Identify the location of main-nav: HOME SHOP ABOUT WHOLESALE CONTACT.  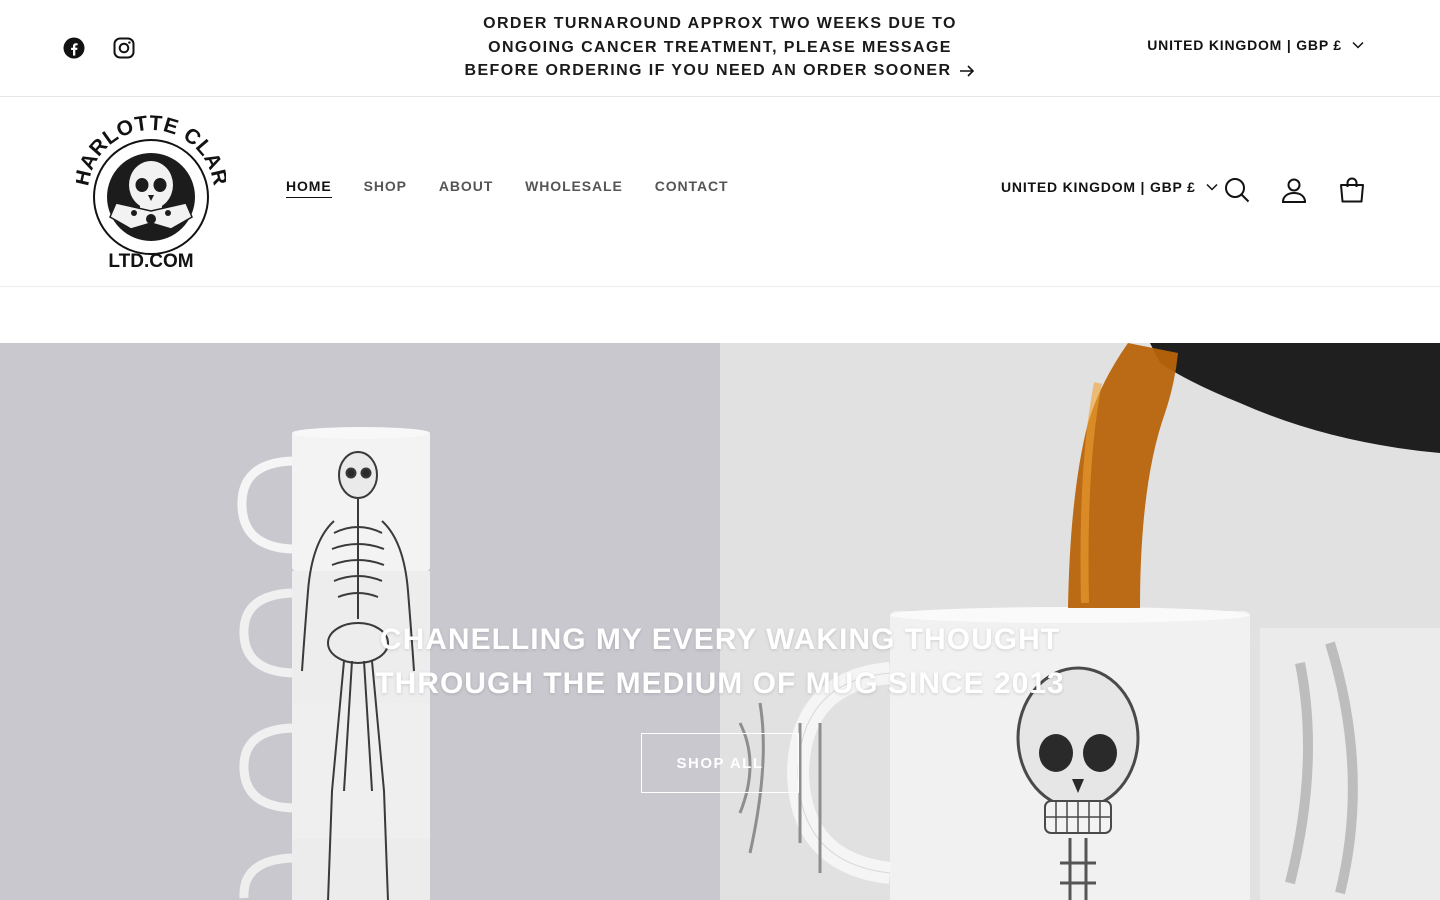
(507, 188).